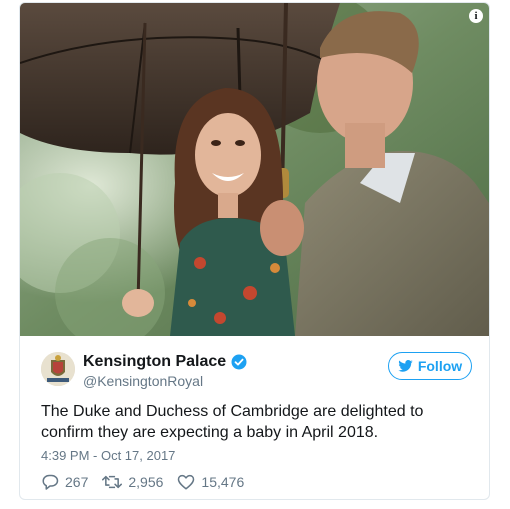 Image resolution: width=510 pixels, height=509 pixels. I want to click on heart-icon, so click(186, 481).